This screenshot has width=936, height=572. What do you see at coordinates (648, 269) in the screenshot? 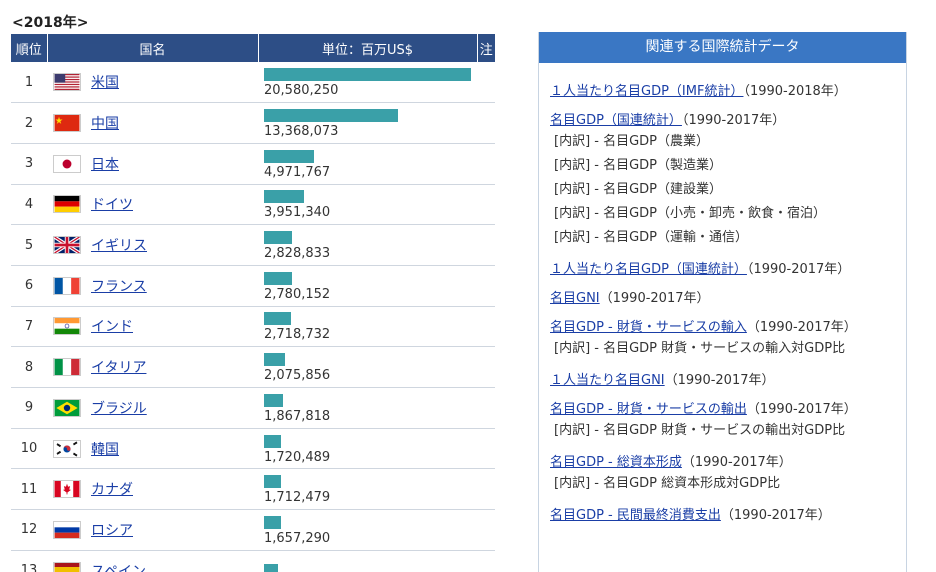
I see `related-stat-link: １人当たり名目GDP（国連統計）` at bounding box center [648, 269].